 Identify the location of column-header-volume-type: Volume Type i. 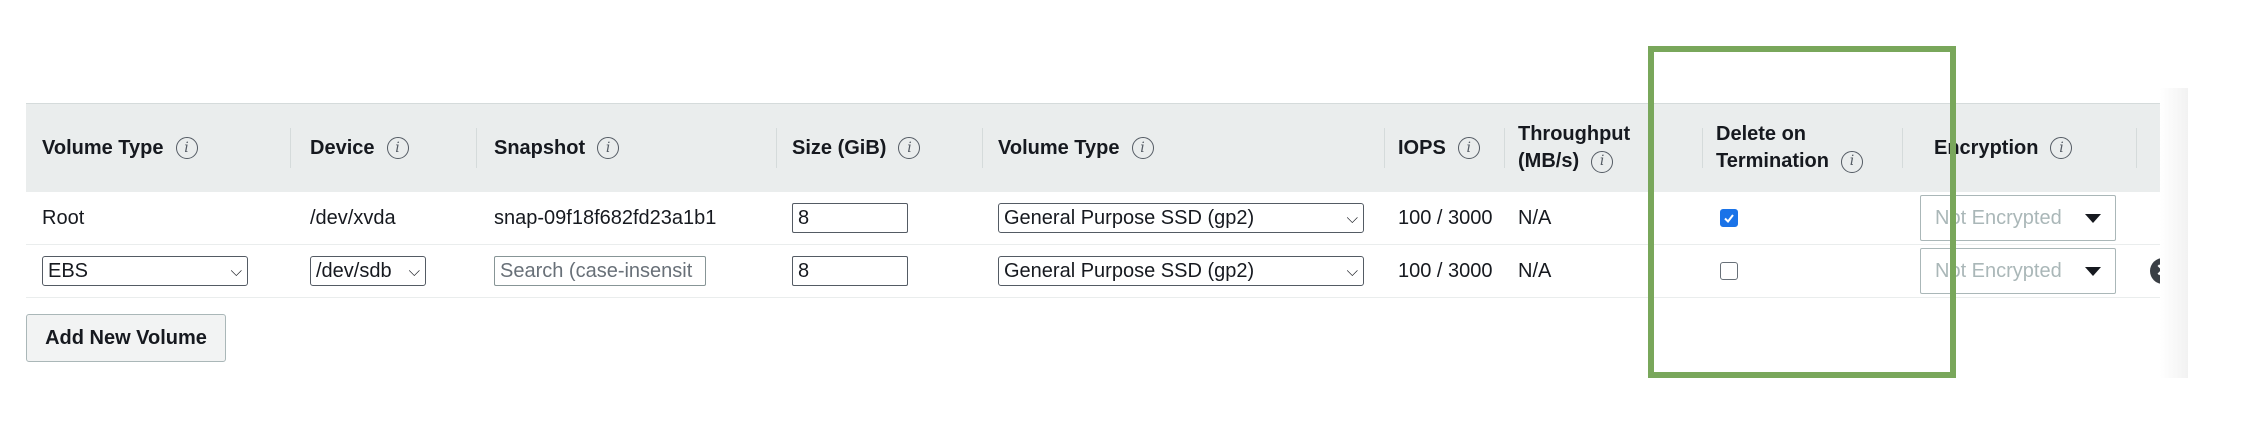
(120, 148).